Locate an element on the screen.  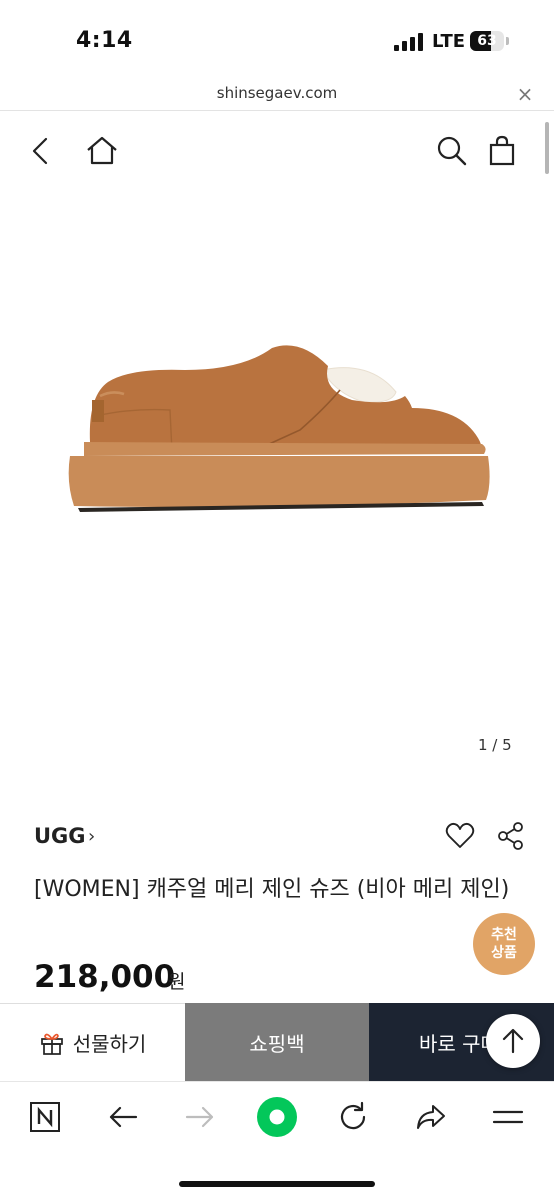
naver-button is located at coordinates (45, 1117).